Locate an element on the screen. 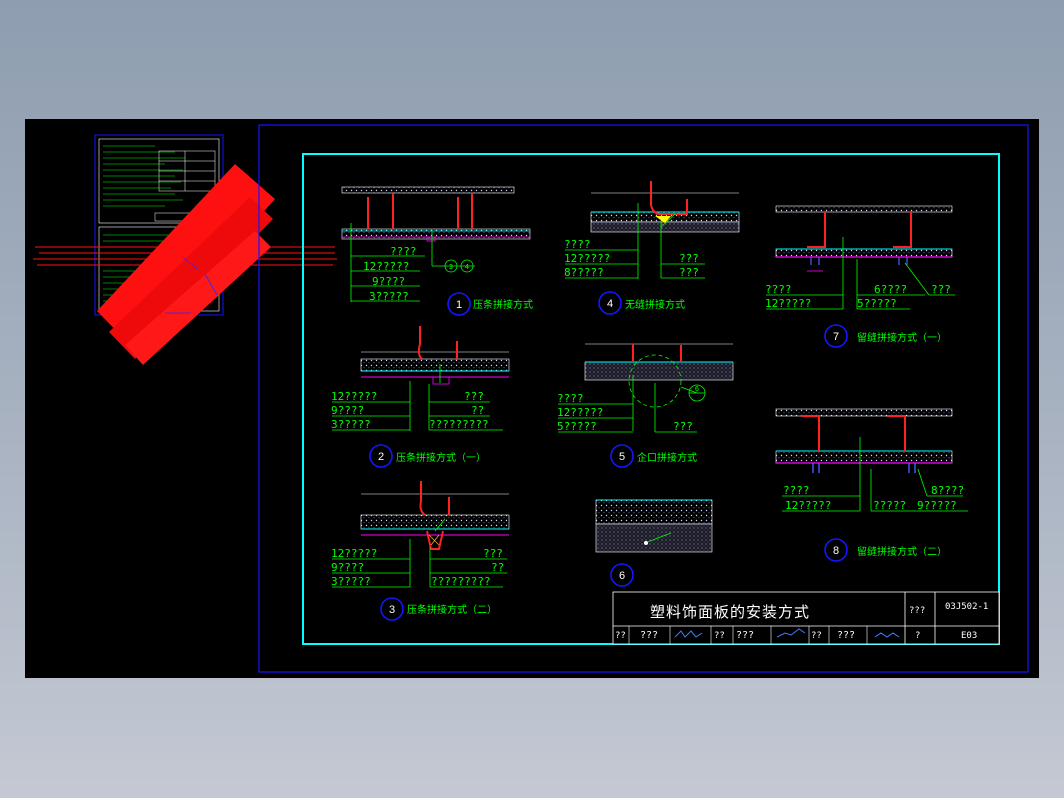  detail-number: 3 is located at coordinates (392, 610).